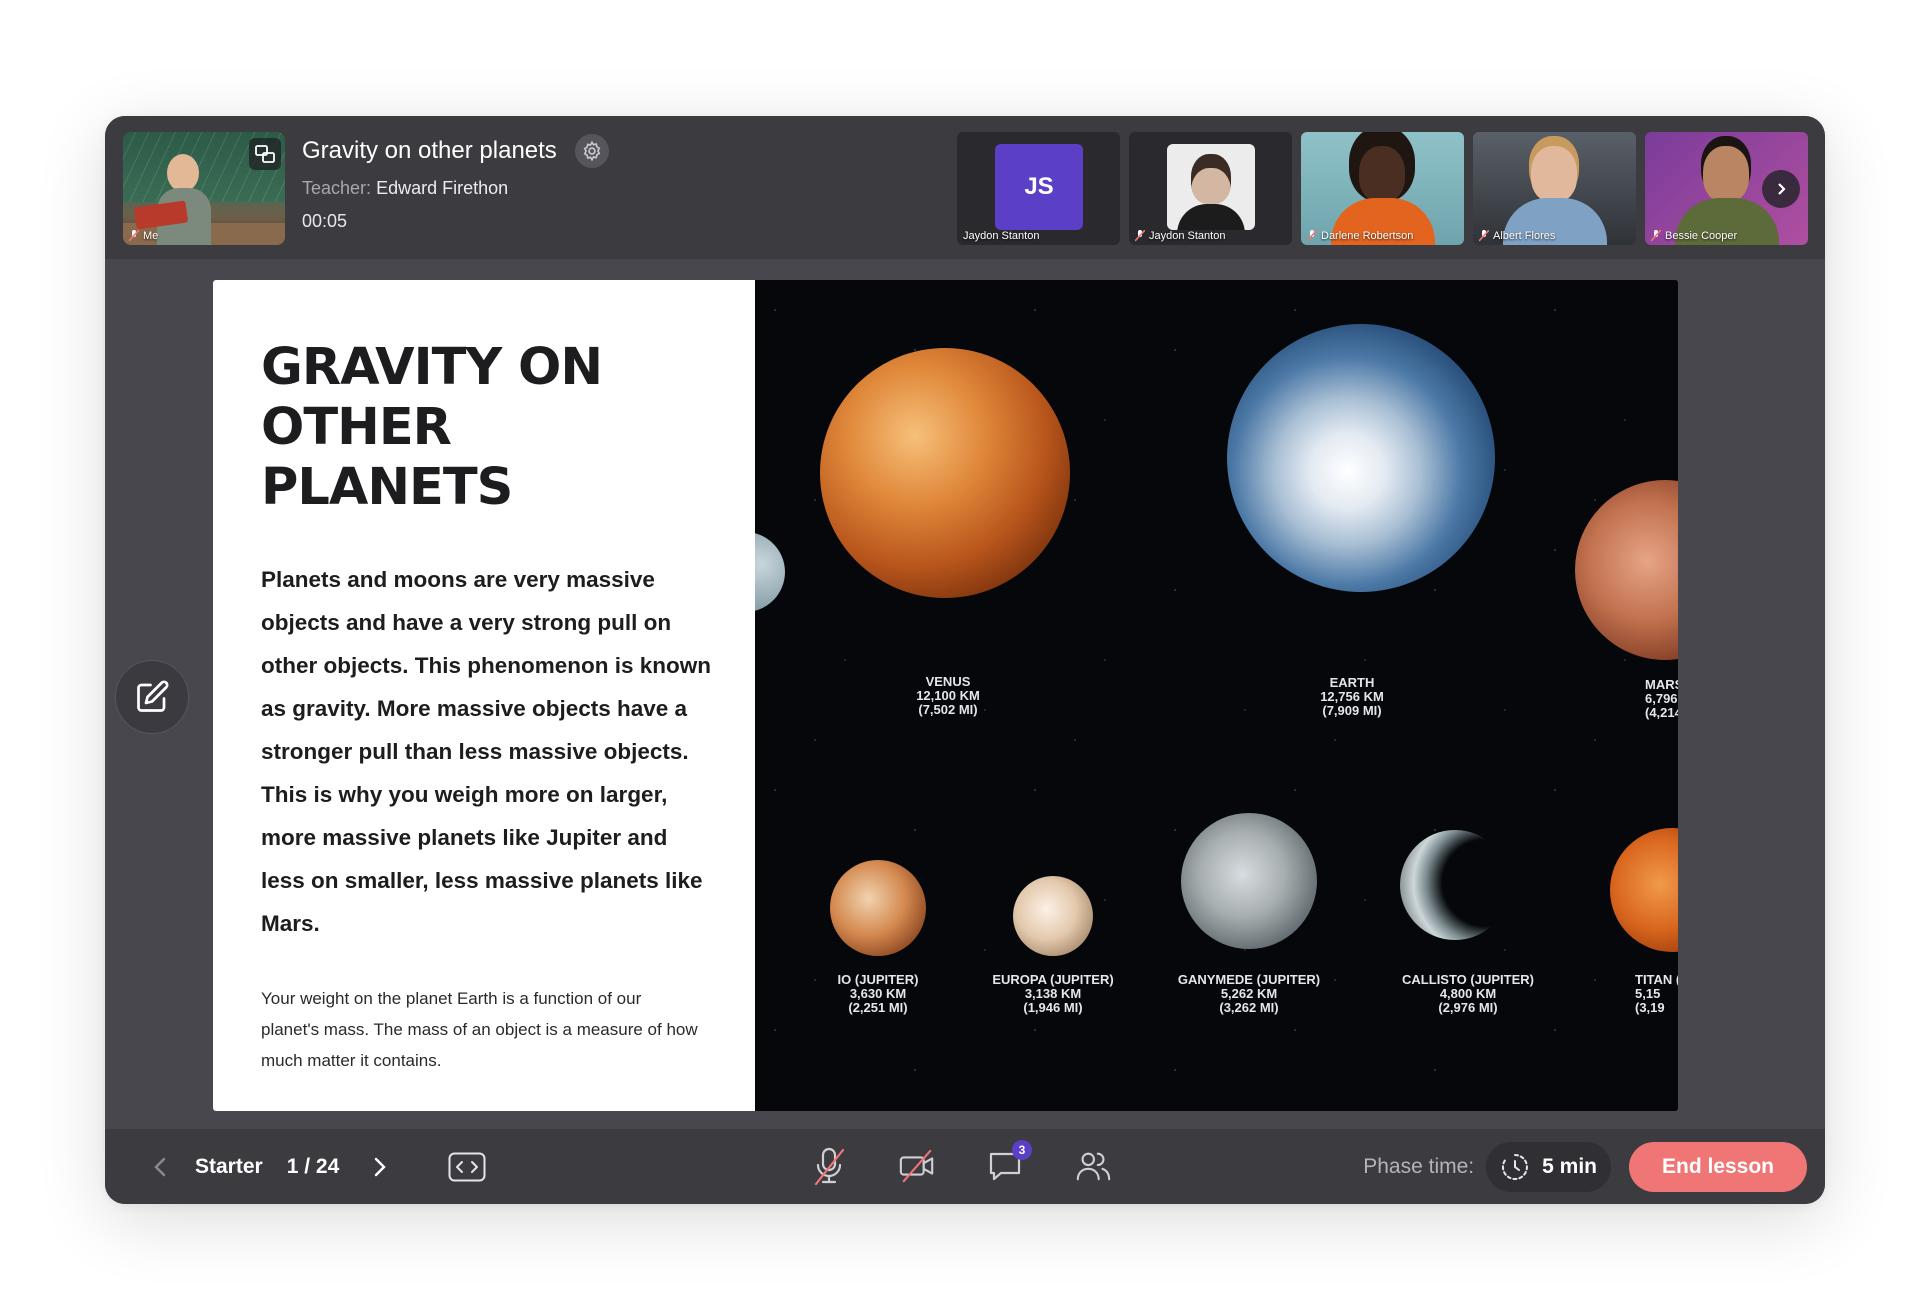 This screenshot has width=1920, height=1292. I want to click on label-callisto: CALLISTO (JUPITER) 4,800 KM (2,976 MI), so click(1468, 993).